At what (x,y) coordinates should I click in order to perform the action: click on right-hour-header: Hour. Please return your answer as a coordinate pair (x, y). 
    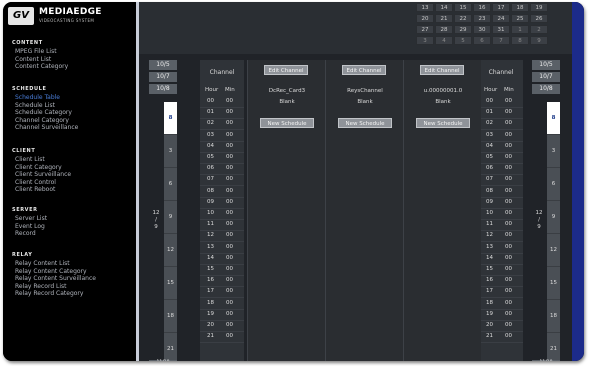
    Looking at the image, I should click on (491, 90).